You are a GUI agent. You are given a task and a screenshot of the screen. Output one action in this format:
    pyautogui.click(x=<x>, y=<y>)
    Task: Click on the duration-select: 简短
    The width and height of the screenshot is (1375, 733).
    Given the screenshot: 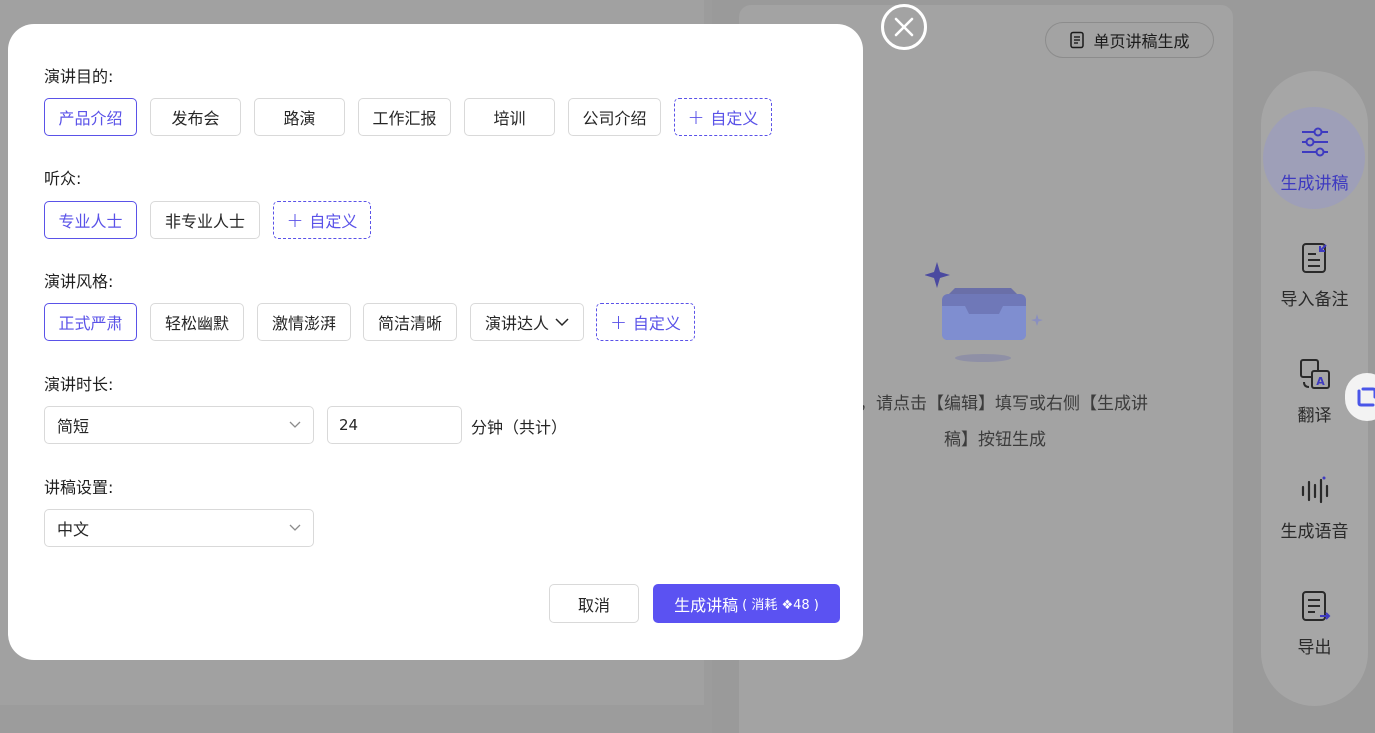 What is the action you would take?
    pyautogui.click(x=179, y=425)
    